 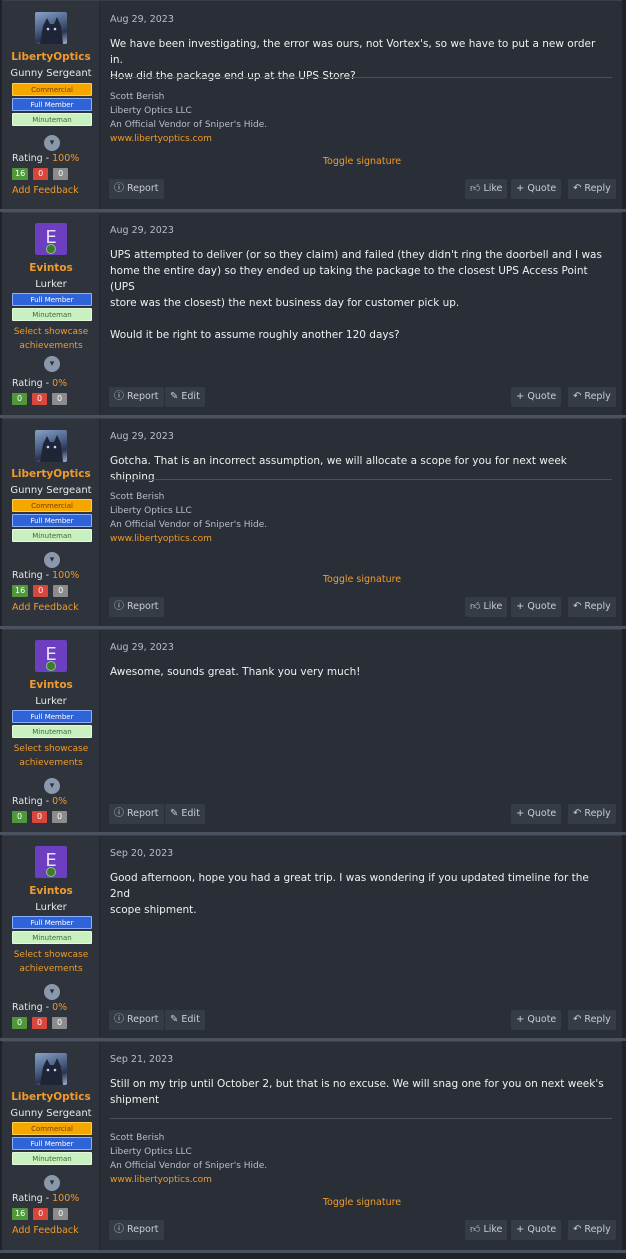 I want to click on sig-vendor: An Official Vendor of Sniper's Hide., so click(x=189, y=525).